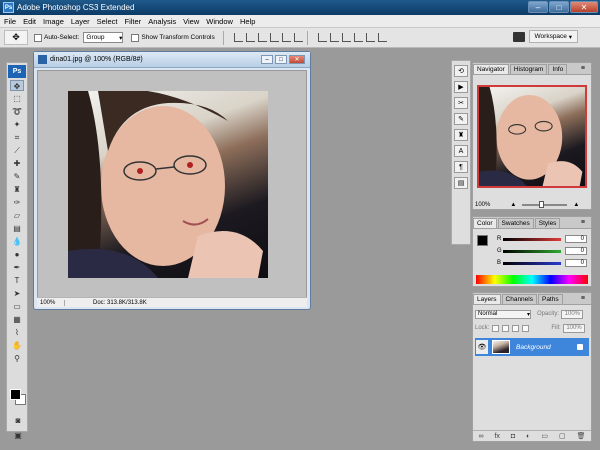 This screenshot has height=450, width=600. I want to click on align-right-icon, so click(298, 37).